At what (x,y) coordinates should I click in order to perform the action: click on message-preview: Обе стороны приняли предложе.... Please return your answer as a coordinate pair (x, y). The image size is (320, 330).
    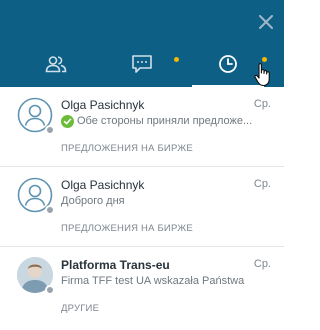
    Looking at the image, I should click on (166, 121).